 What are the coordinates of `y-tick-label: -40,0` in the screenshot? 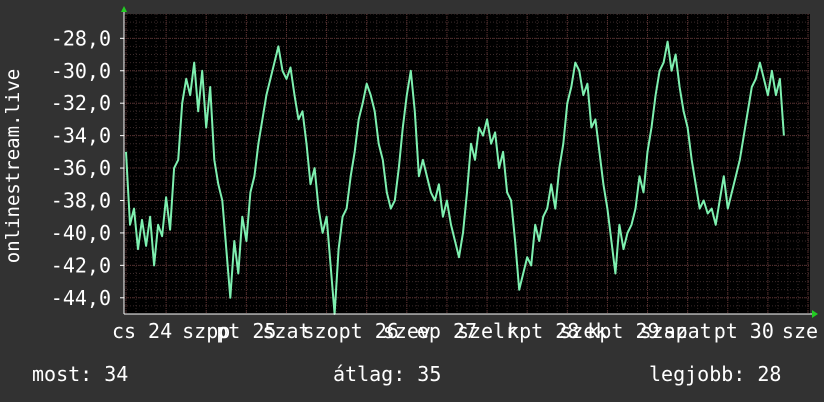 It's located at (81, 233).